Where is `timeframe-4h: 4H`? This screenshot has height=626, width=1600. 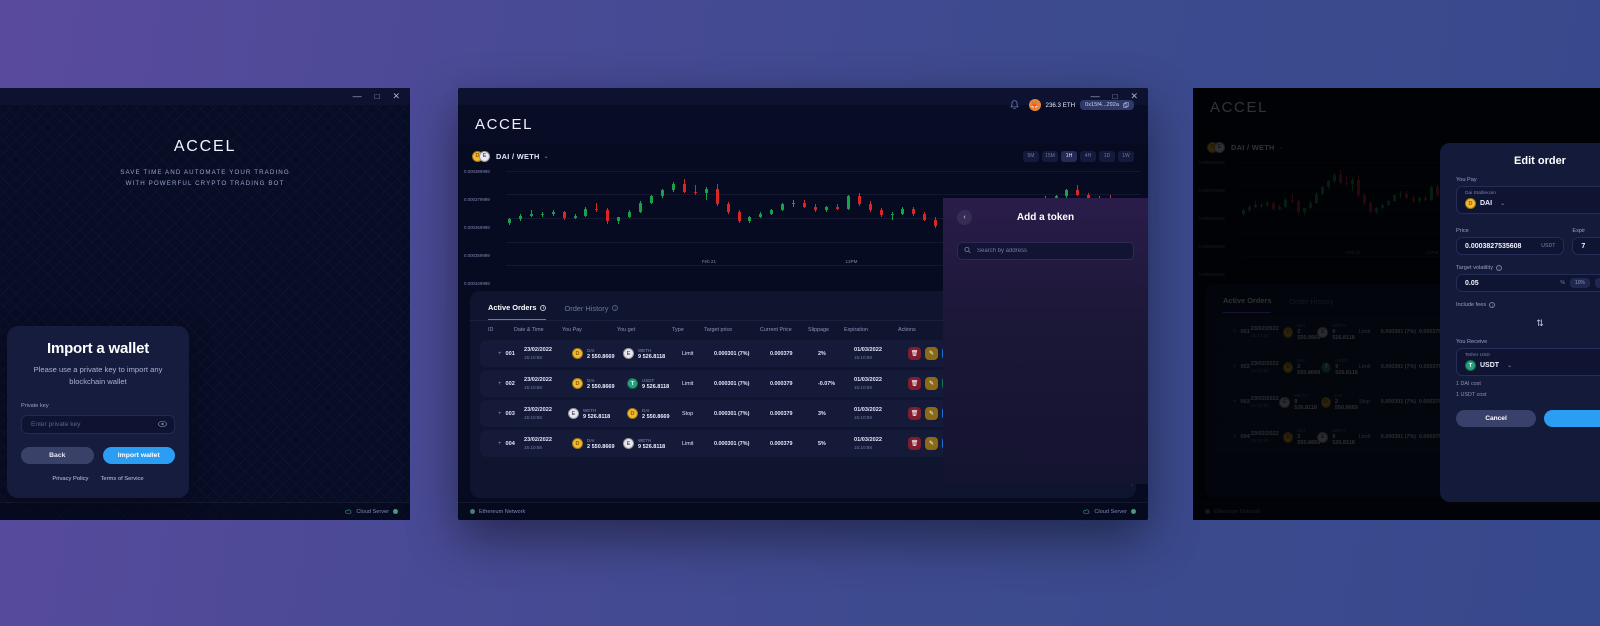
timeframe-4h: 4H is located at coordinates (1088, 156).